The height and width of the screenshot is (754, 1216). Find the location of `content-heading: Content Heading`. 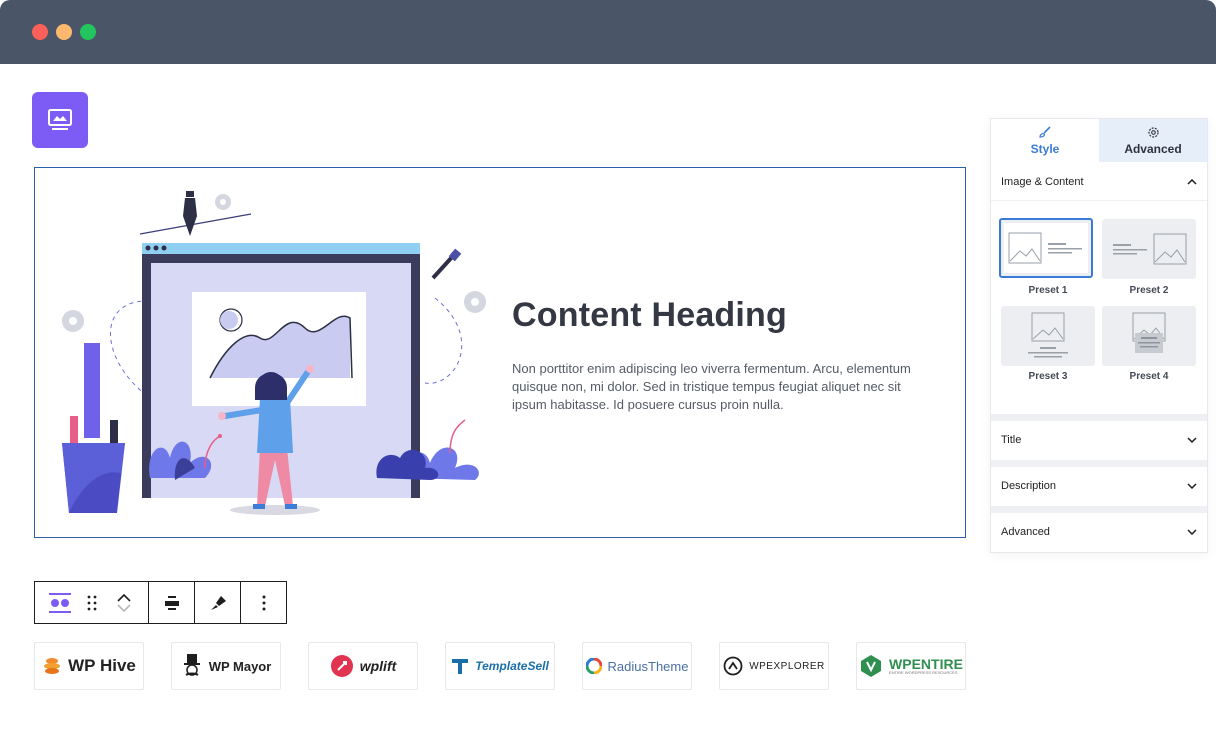

content-heading: Content Heading is located at coordinates (649, 315).